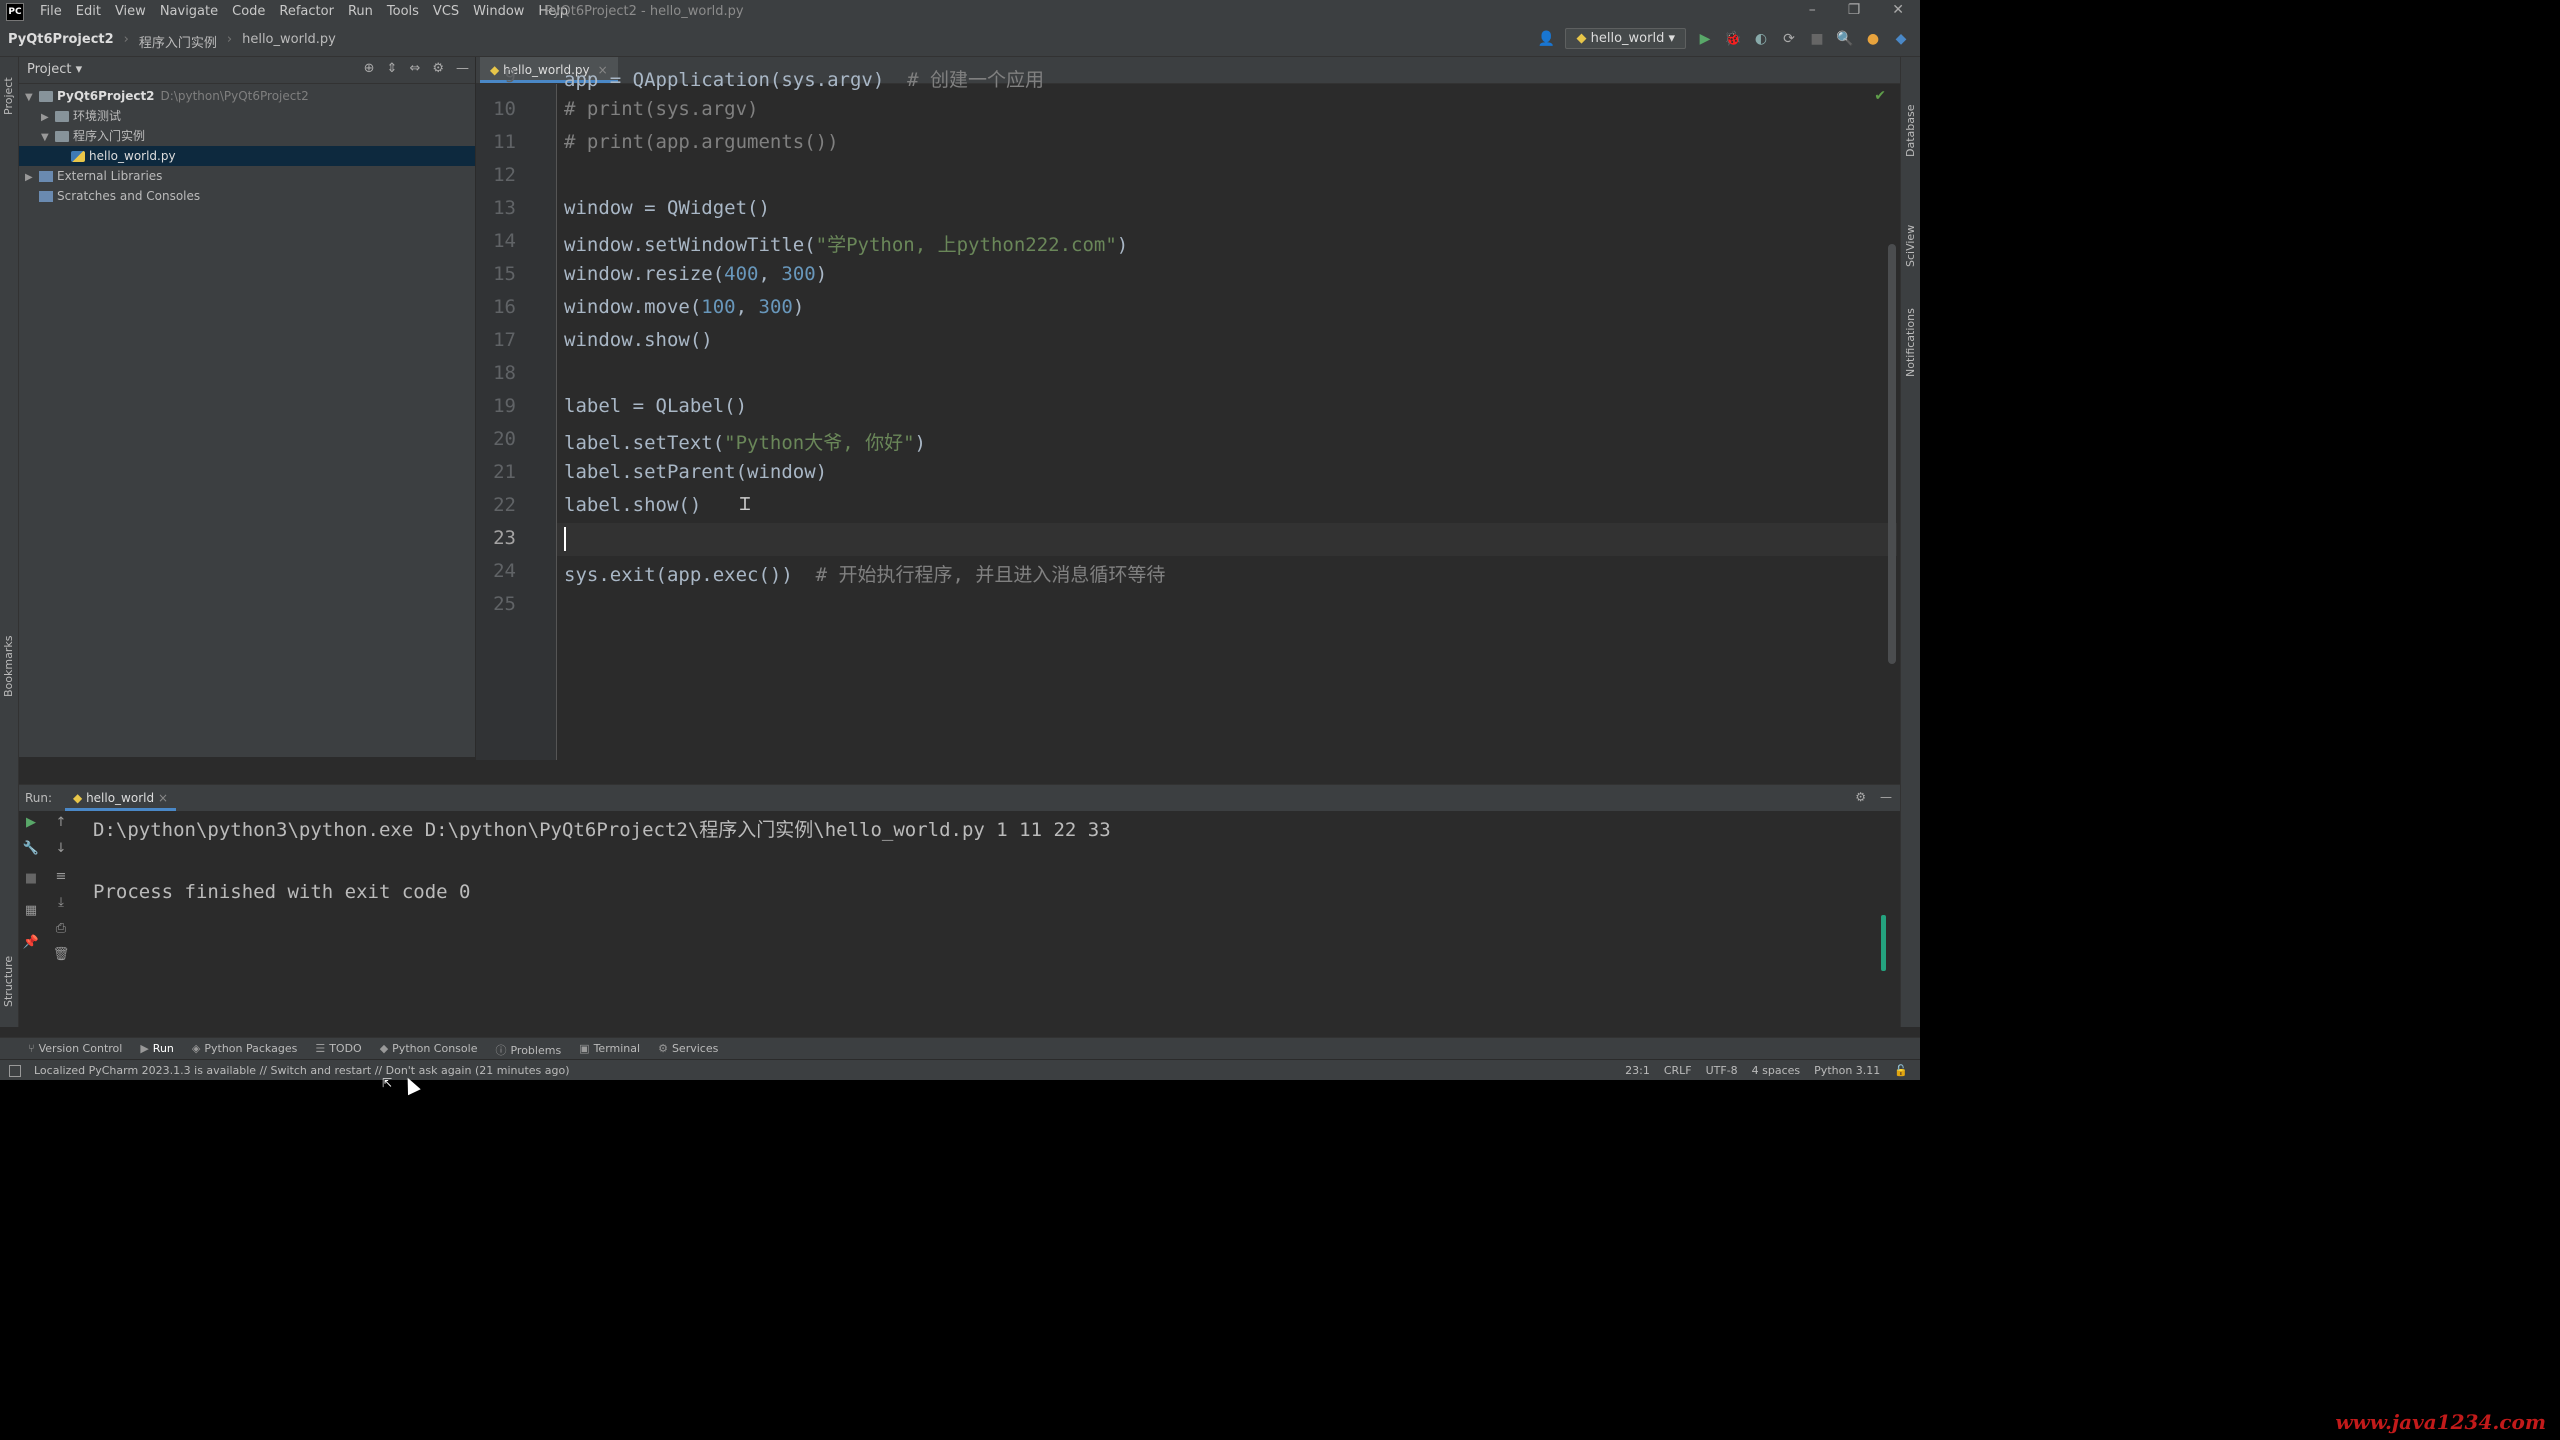 This screenshot has height=1440, width=2560. Describe the element at coordinates (528, 1050) in the screenshot. I see `problems-button: ⓘ Problems` at that location.